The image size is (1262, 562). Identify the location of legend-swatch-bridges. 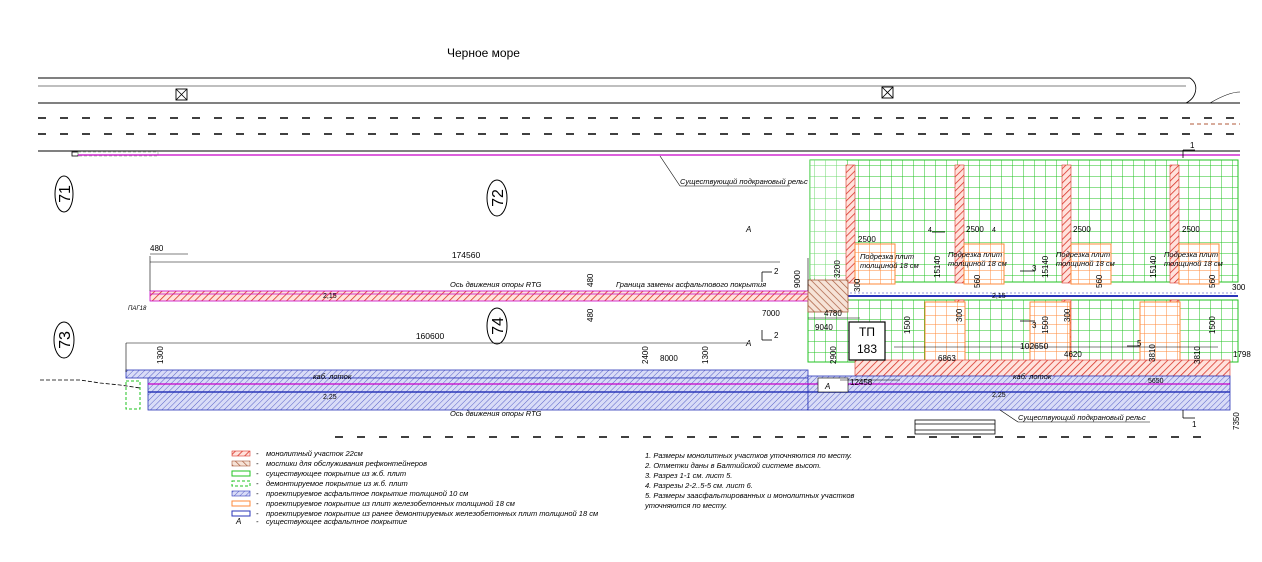
(241, 463).